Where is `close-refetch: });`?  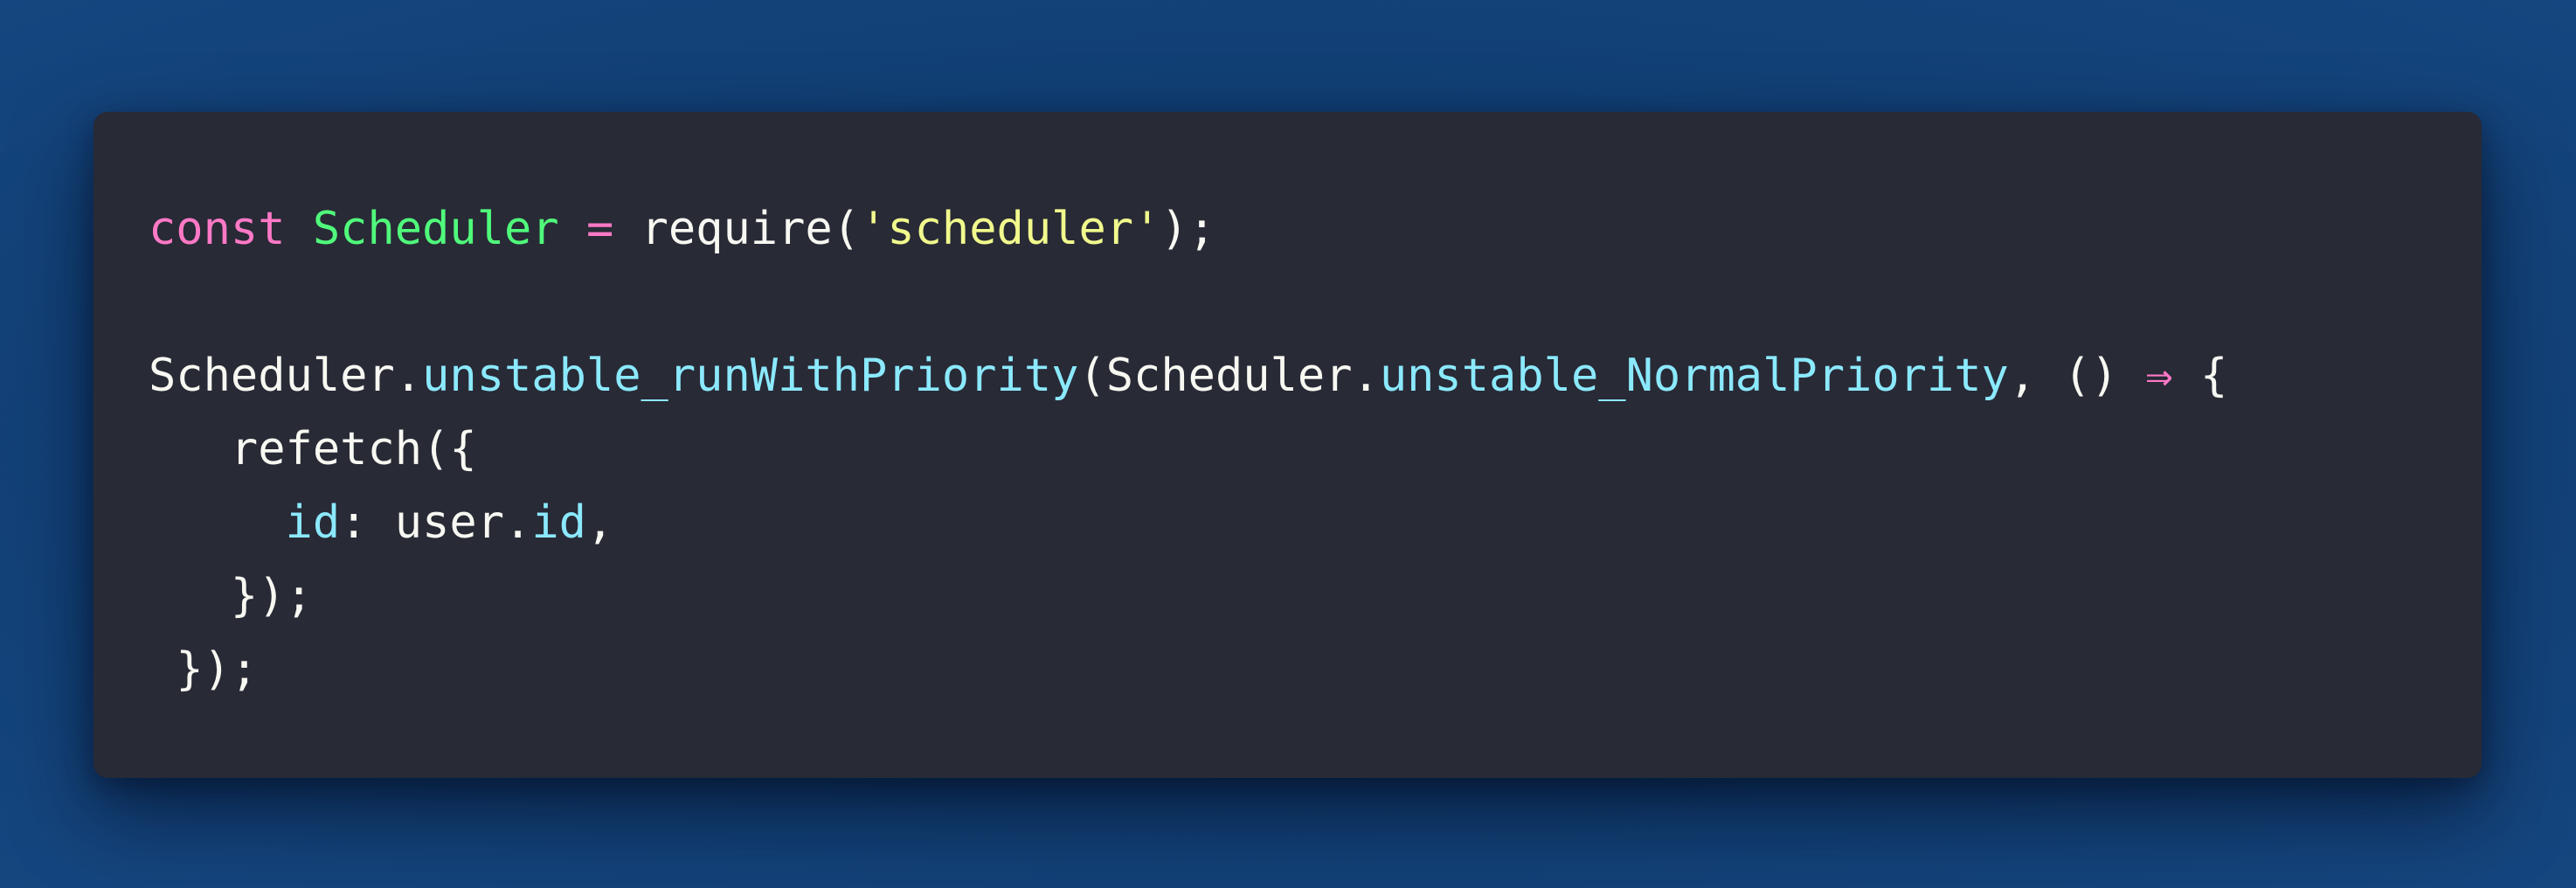 close-refetch: }); is located at coordinates (271, 596).